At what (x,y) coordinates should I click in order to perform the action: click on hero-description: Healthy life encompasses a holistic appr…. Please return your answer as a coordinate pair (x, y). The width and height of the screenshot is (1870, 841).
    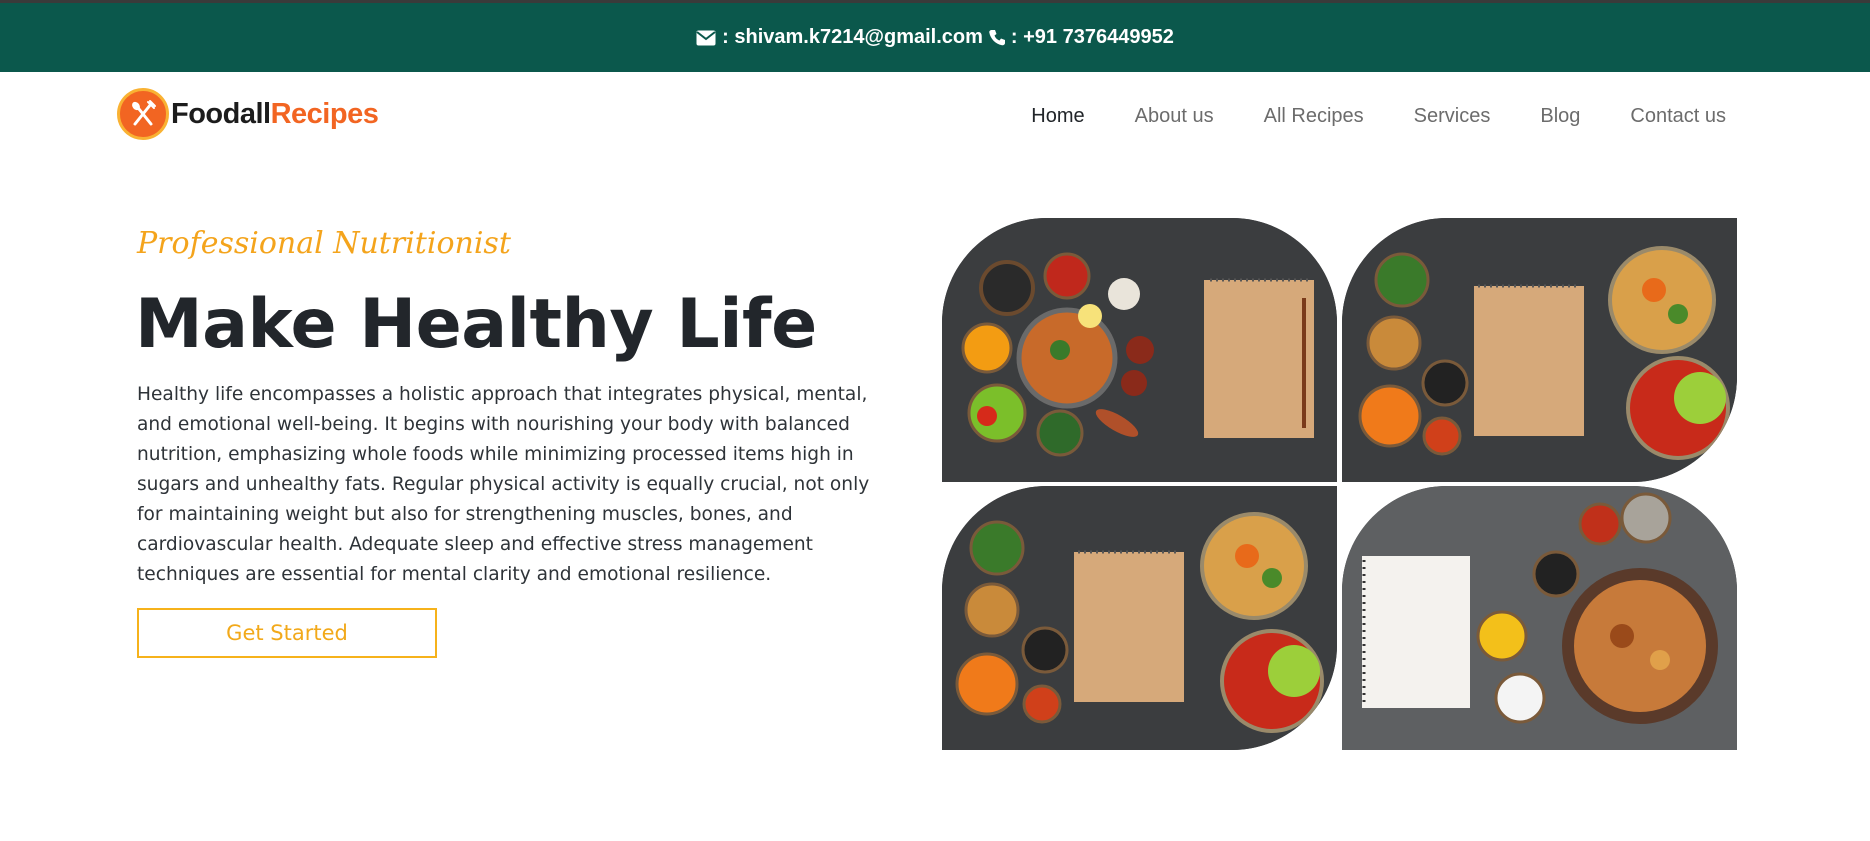
    Looking at the image, I should click on (503, 484).